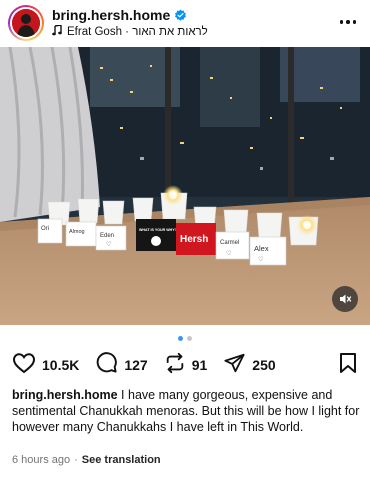 Image resolution: width=370 pixels, height=480 pixels. Describe the element at coordinates (41, 460) in the screenshot. I see `post-timestamp: 6 hours ago` at that location.